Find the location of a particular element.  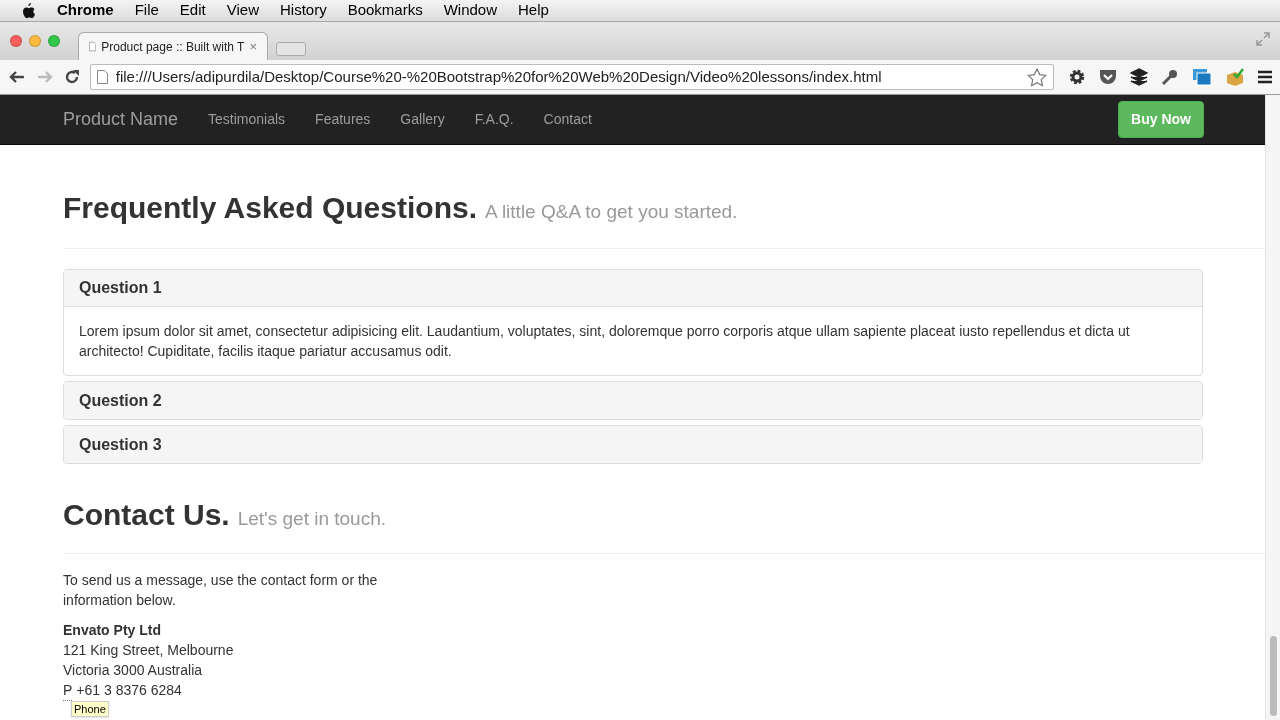

address-bar: file:///Users/adipurdila/Desktop/Course%20-%20Bootstrap%20for%20Web%20Design/Video%20lessons/index.html is located at coordinates (571, 77).